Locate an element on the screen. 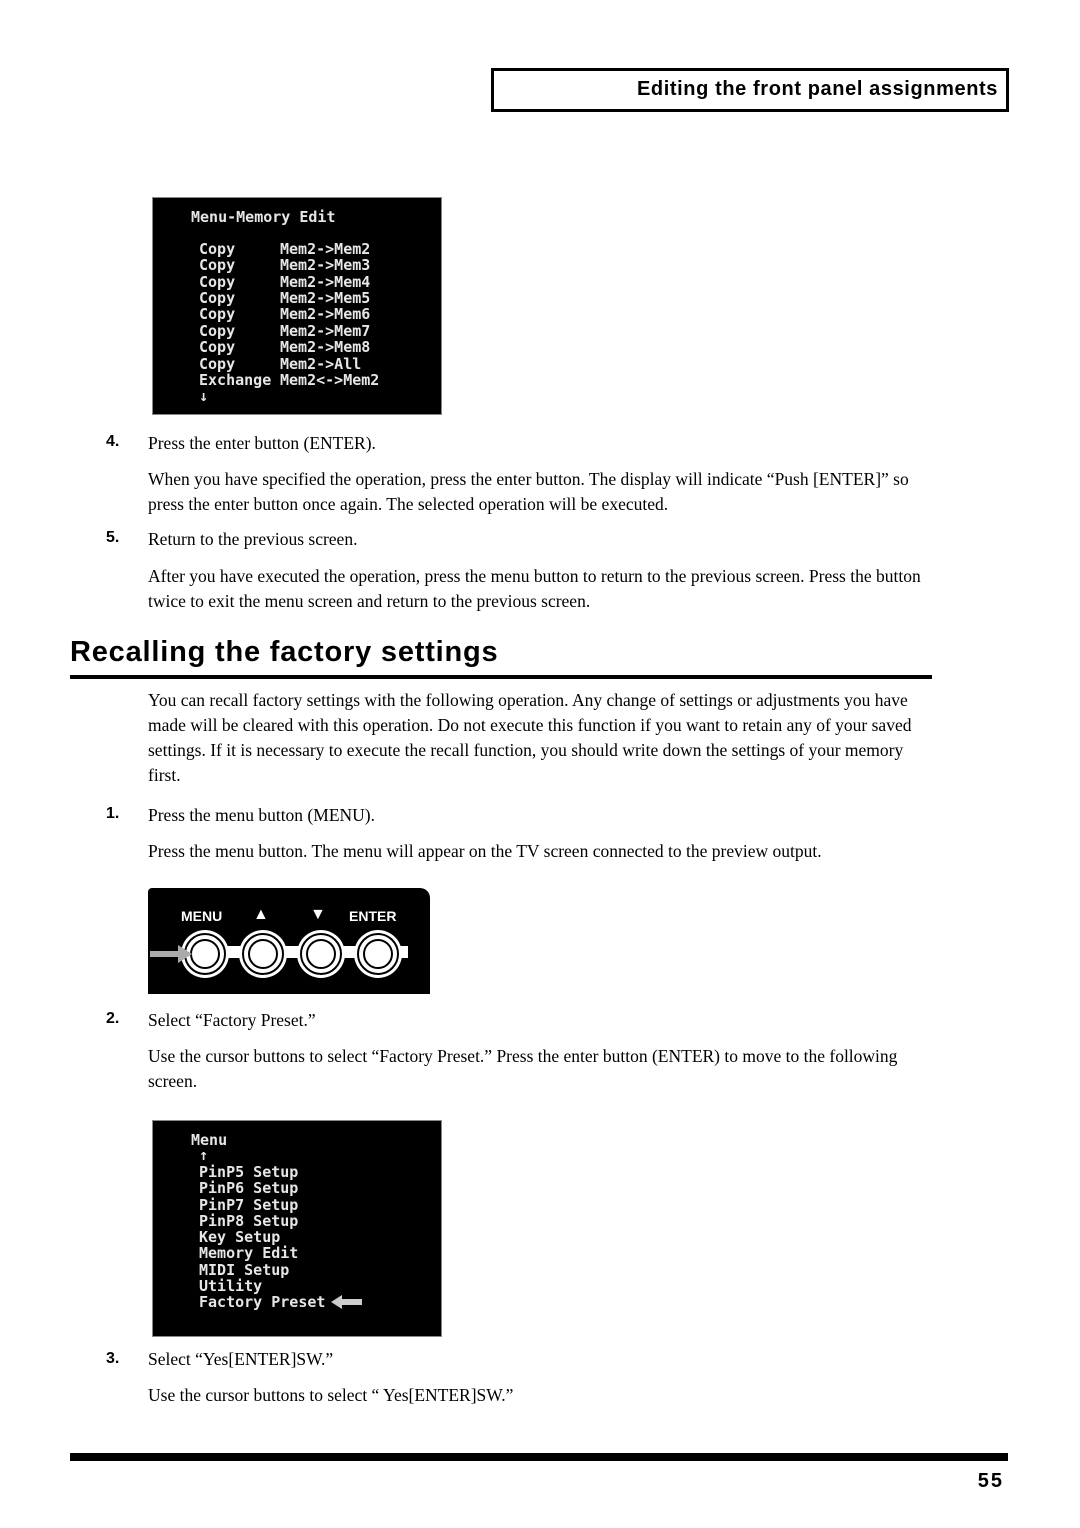 The height and width of the screenshot is (1528, 1080). section-header-title: Editing the front panel assignments is located at coordinates (817, 89).